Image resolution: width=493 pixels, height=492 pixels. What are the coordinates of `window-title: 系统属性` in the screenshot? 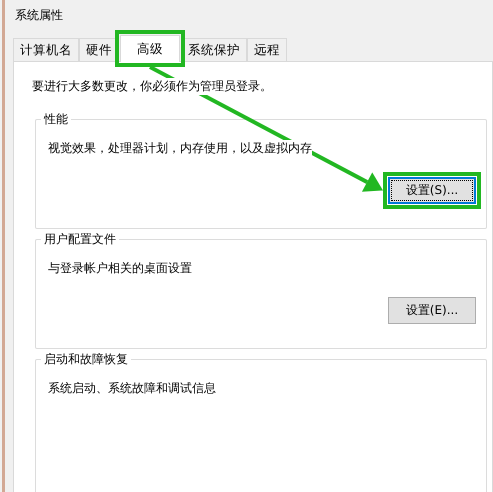 It's located at (39, 15).